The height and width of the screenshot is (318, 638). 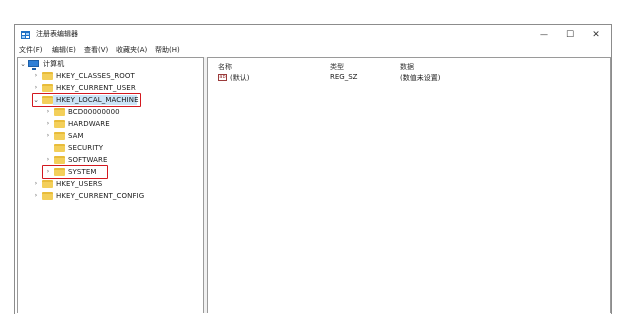 What do you see at coordinates (337, 67) in the screenshot?
I see `column-header-type: 类型` at bounding box center [337, 67].